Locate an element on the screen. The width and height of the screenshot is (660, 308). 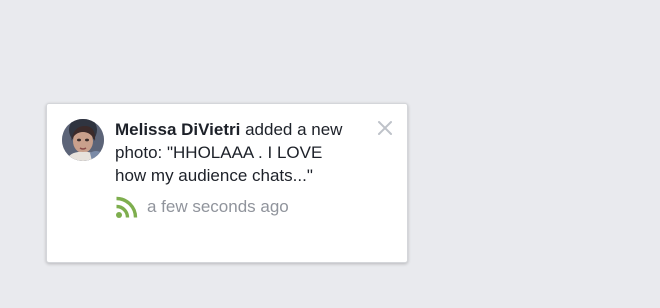
close-button is located at coordinates (385, 128).